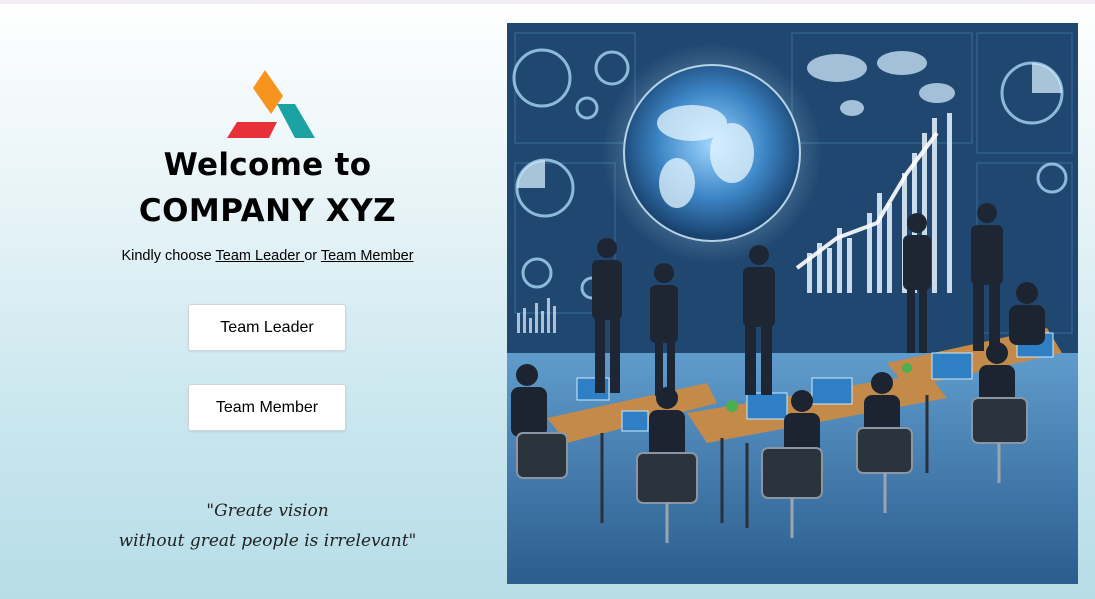  What do you see at coordinates (267, 165) in the screenshot?
I see `welcome-heading: Welcome to` at bounding box center [267, 165].